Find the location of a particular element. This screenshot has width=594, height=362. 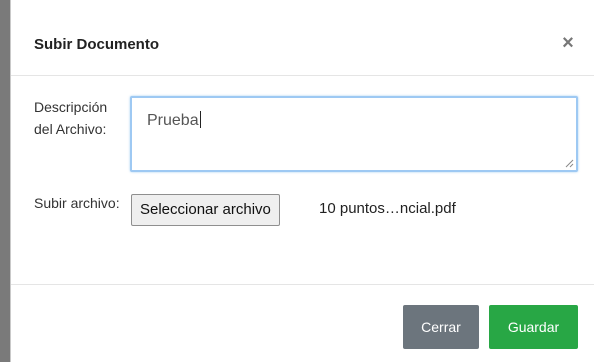

resize-grip-icon is located at coordinates (569, 163).